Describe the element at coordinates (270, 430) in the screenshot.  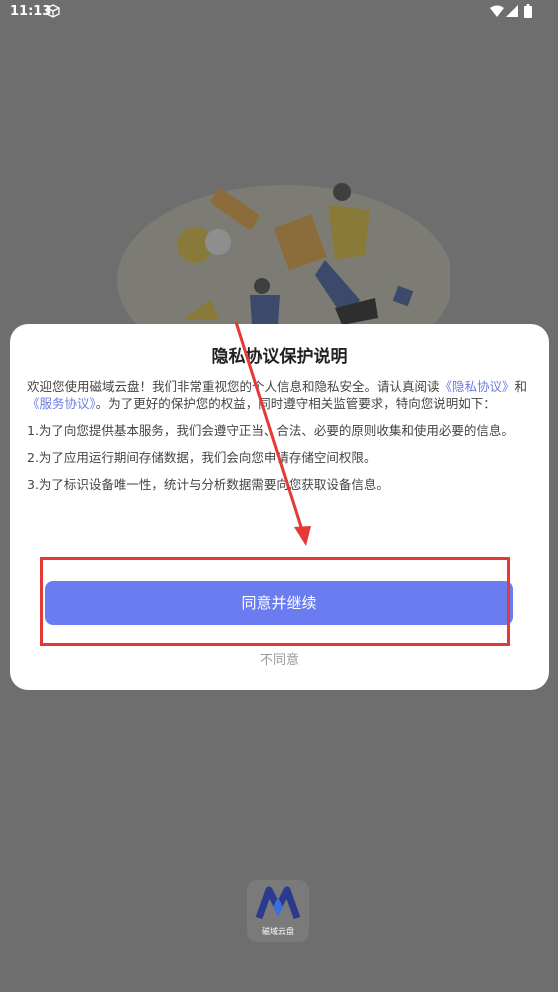
I see `policy-item-1: 1.为了向您提供基本服务，我们会遵守正当、合法、必要的原则收集和使用必要的信息。` at that location.